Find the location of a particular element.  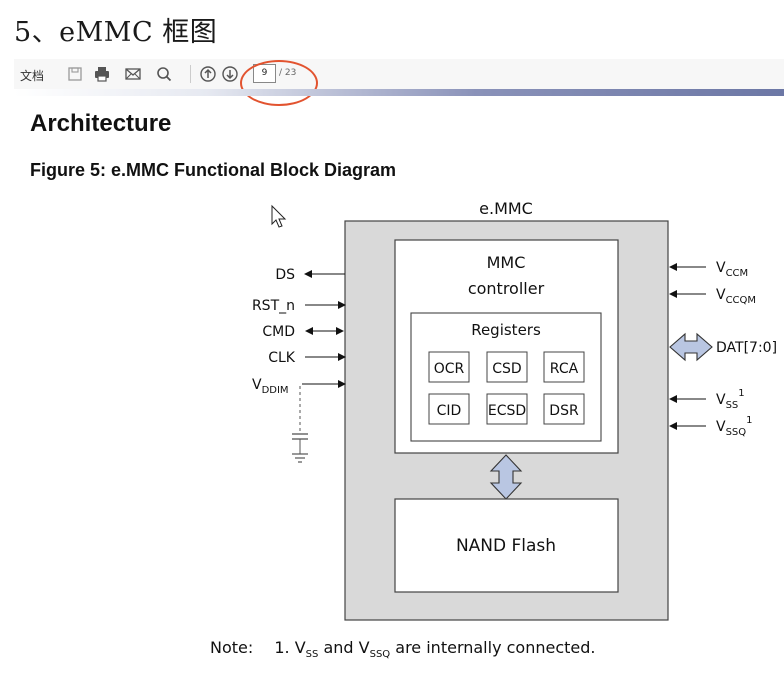

controller-label-line2: controller is located at coordinates (506, 288).